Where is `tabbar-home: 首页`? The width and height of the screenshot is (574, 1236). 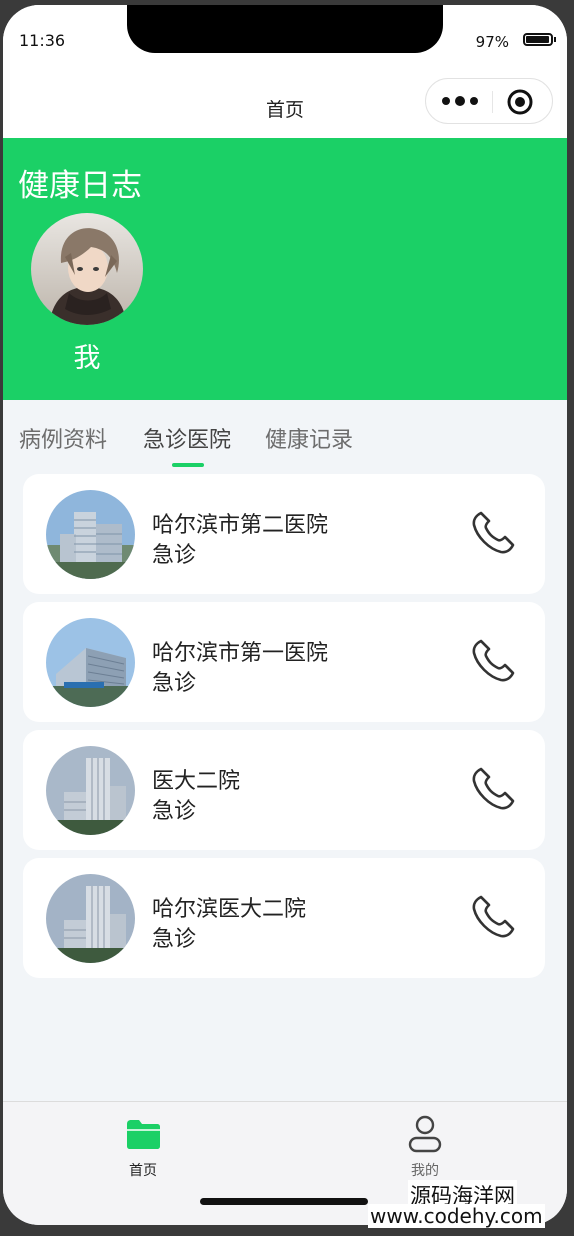 tabbar-home: 首页 is located at coordinates (143, 1147).